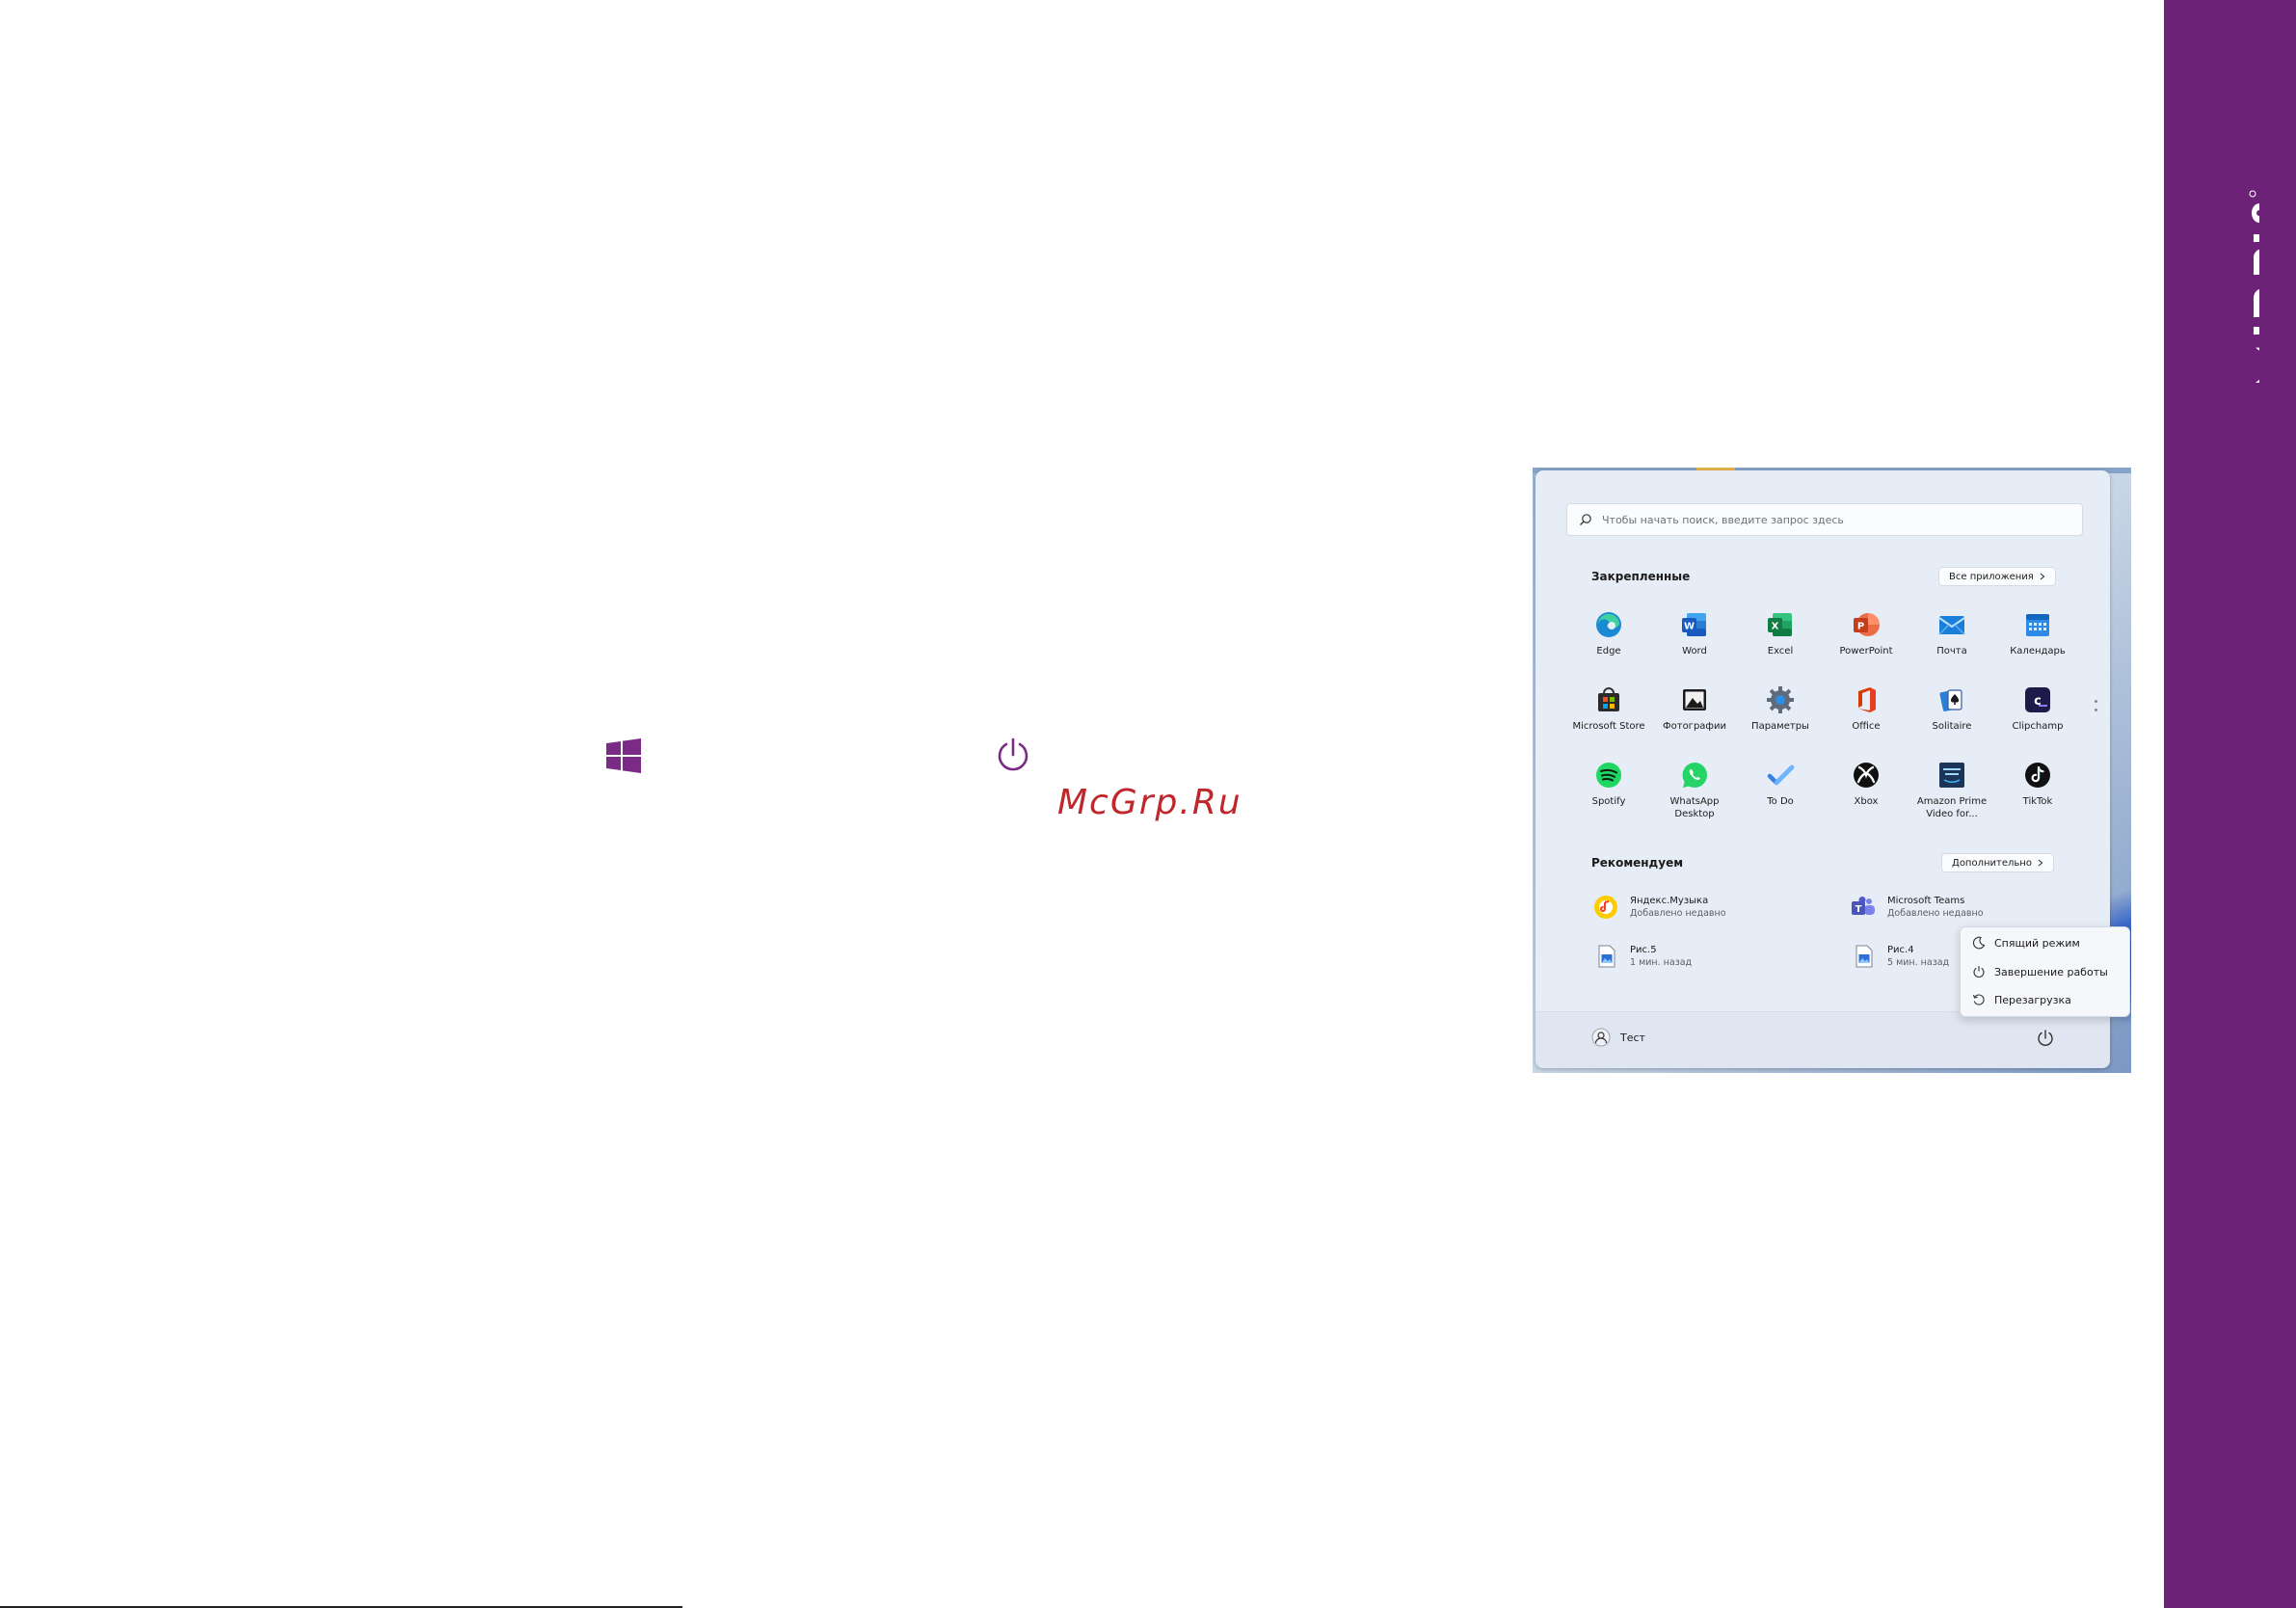 The height and width of the screenshot is (1608, 2296). I want to click on pinned-app-xbox: Xbox, so click(1866, 783).